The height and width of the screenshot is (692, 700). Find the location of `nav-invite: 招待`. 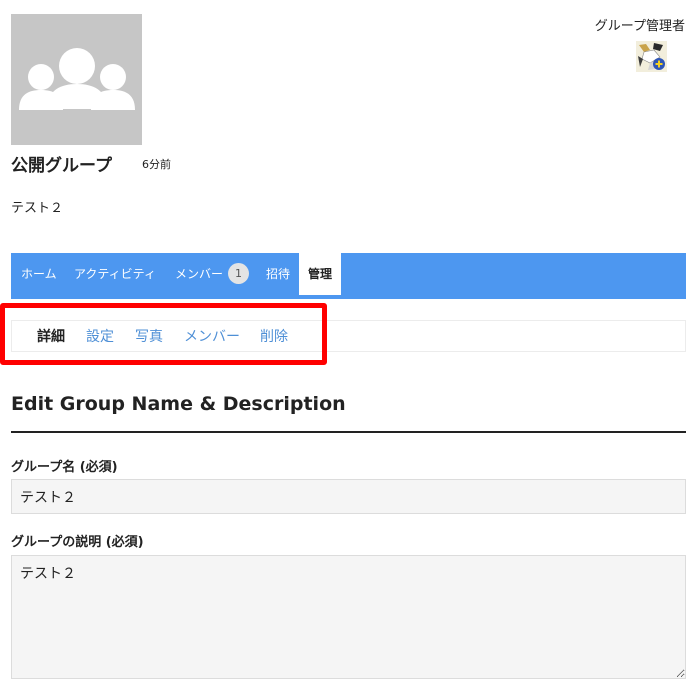

nav-invite: 招待 is located at coordinates (278, 274).